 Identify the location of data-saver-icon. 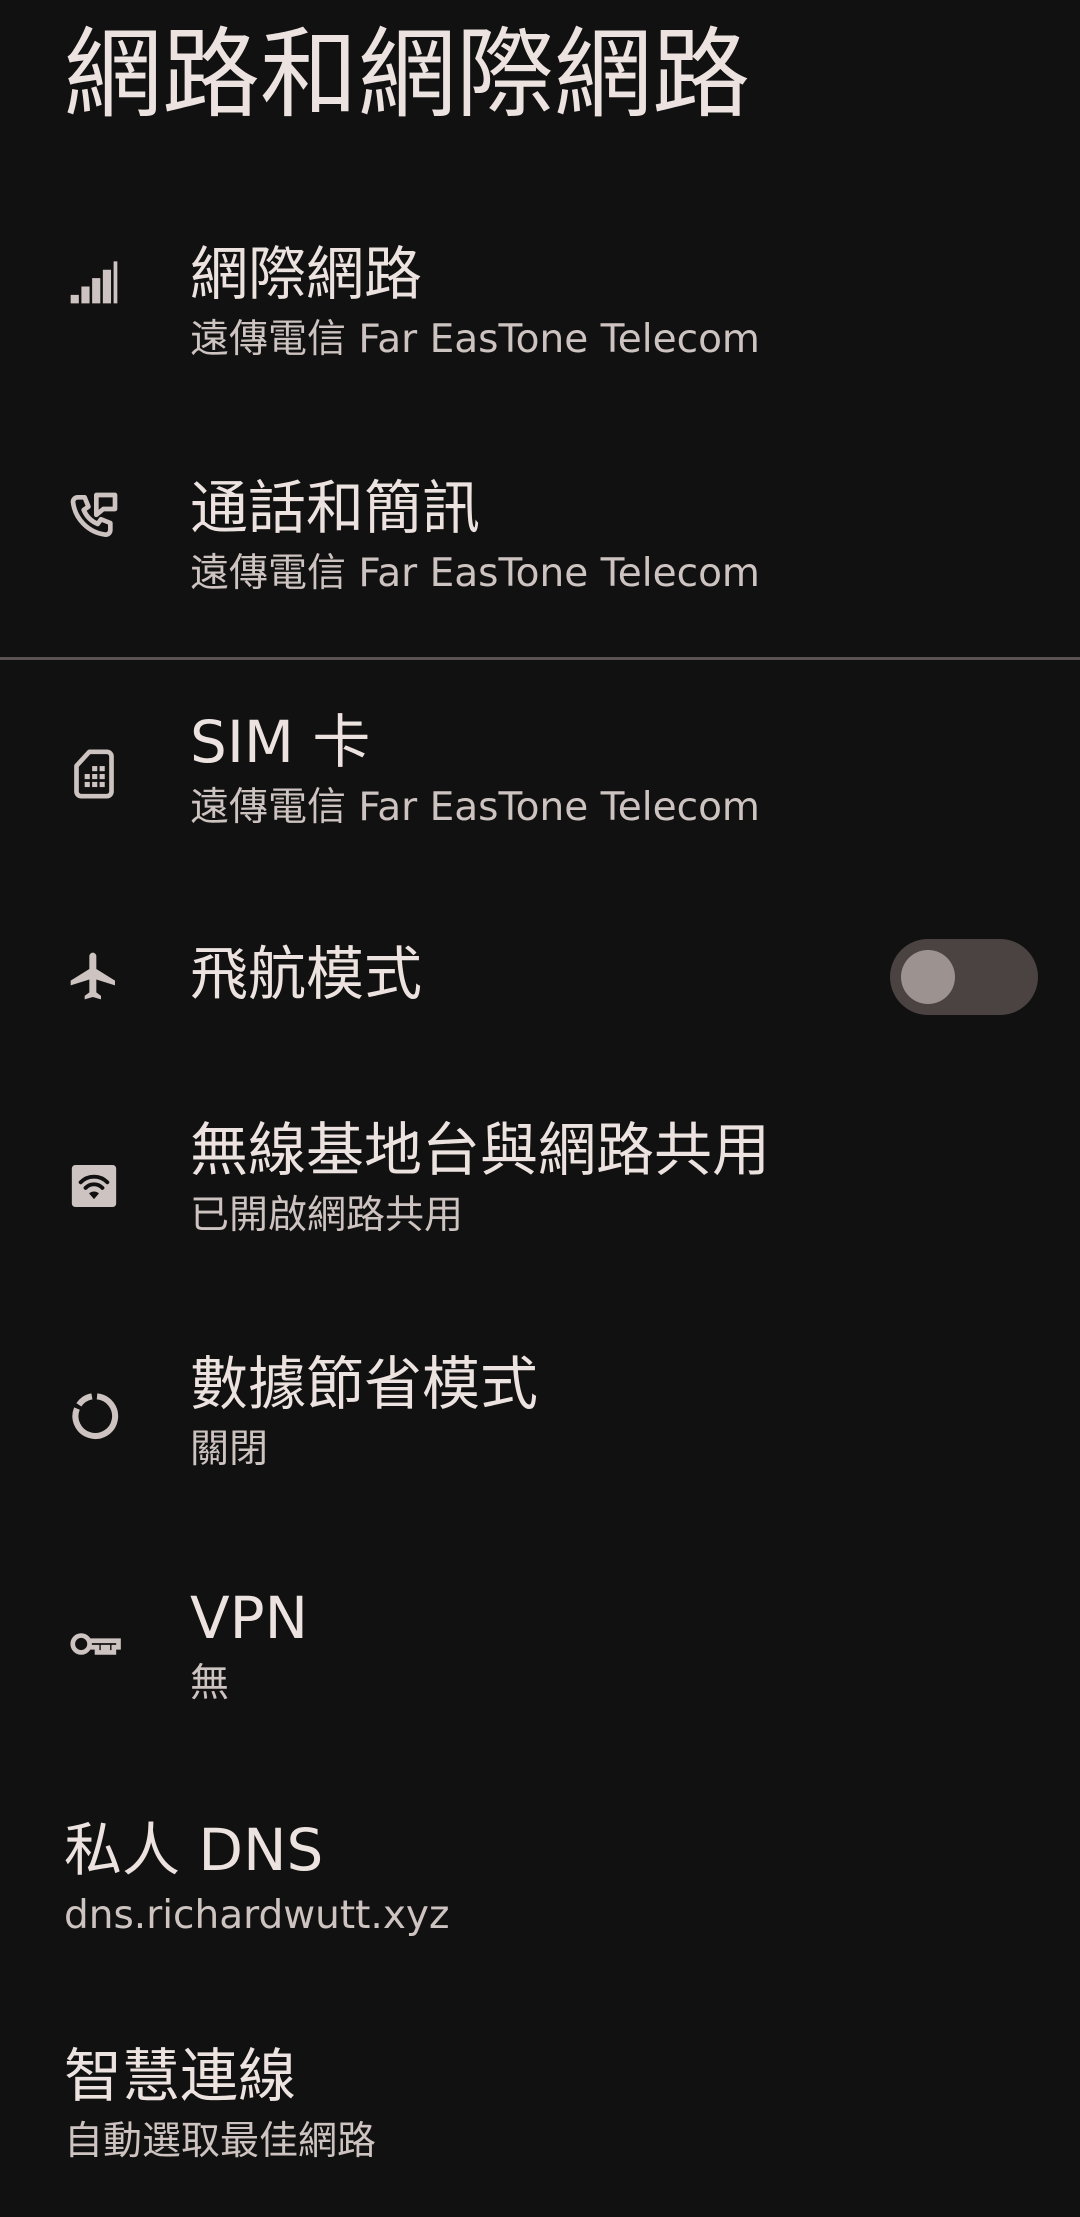
(94, 1416).